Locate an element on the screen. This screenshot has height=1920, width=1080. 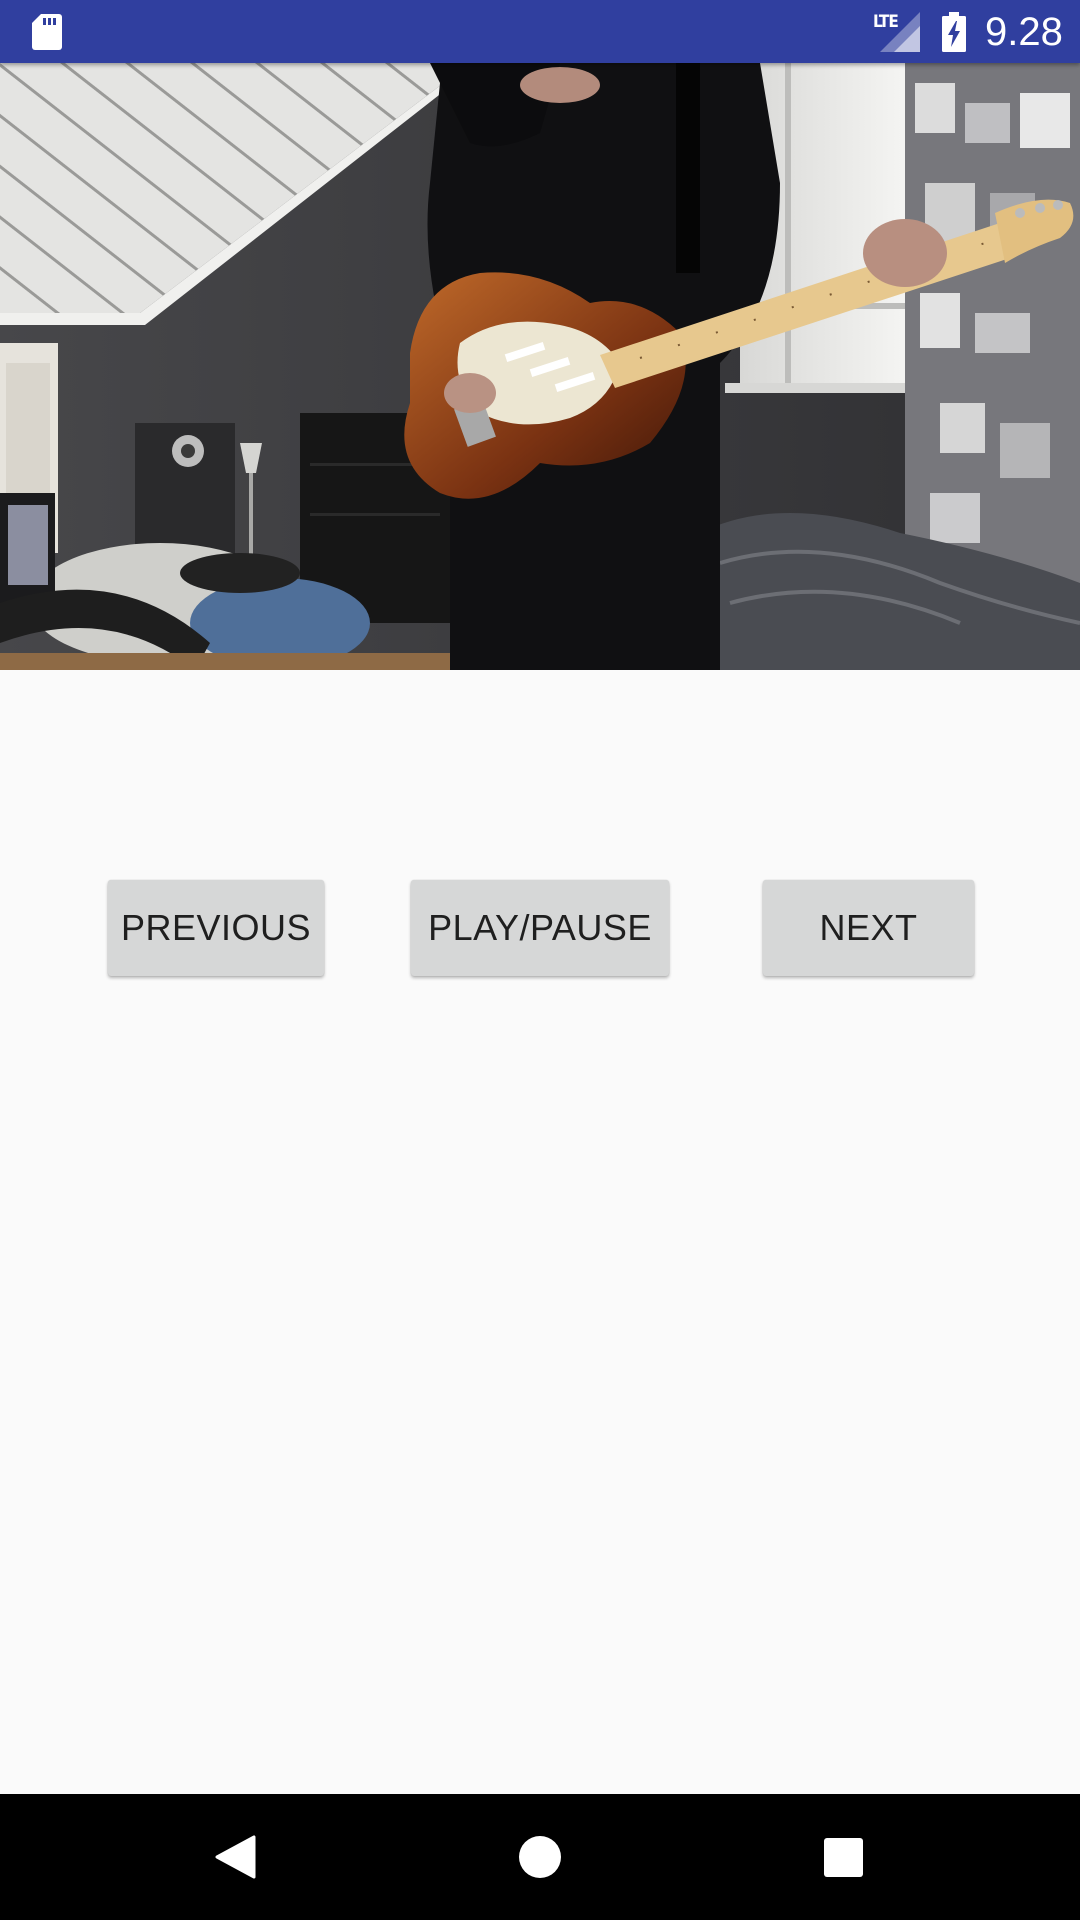
home-icon is located at coordinates (540, 1857).